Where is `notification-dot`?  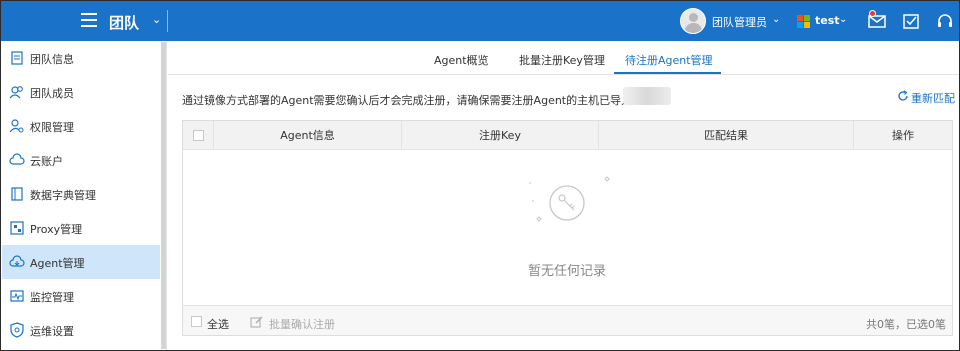 notification-dot is located at coordinates (872, 13).